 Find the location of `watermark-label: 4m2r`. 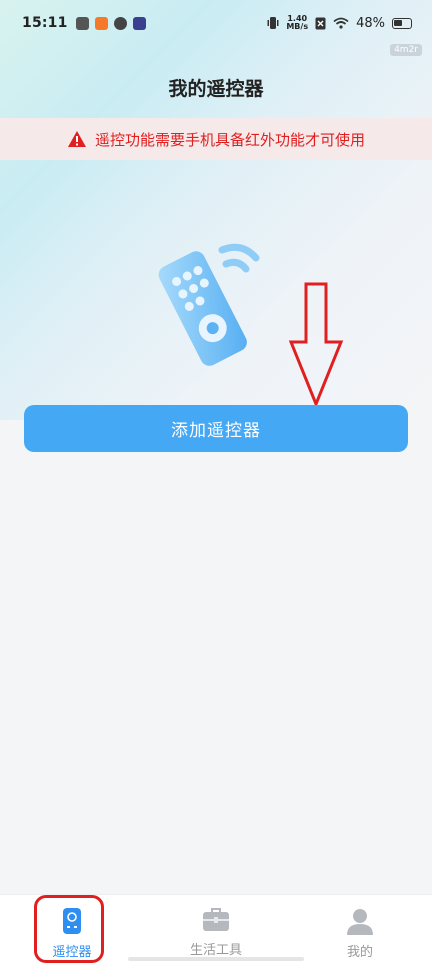

watermark-label: 4m2r is located at coordinates (406, 50).